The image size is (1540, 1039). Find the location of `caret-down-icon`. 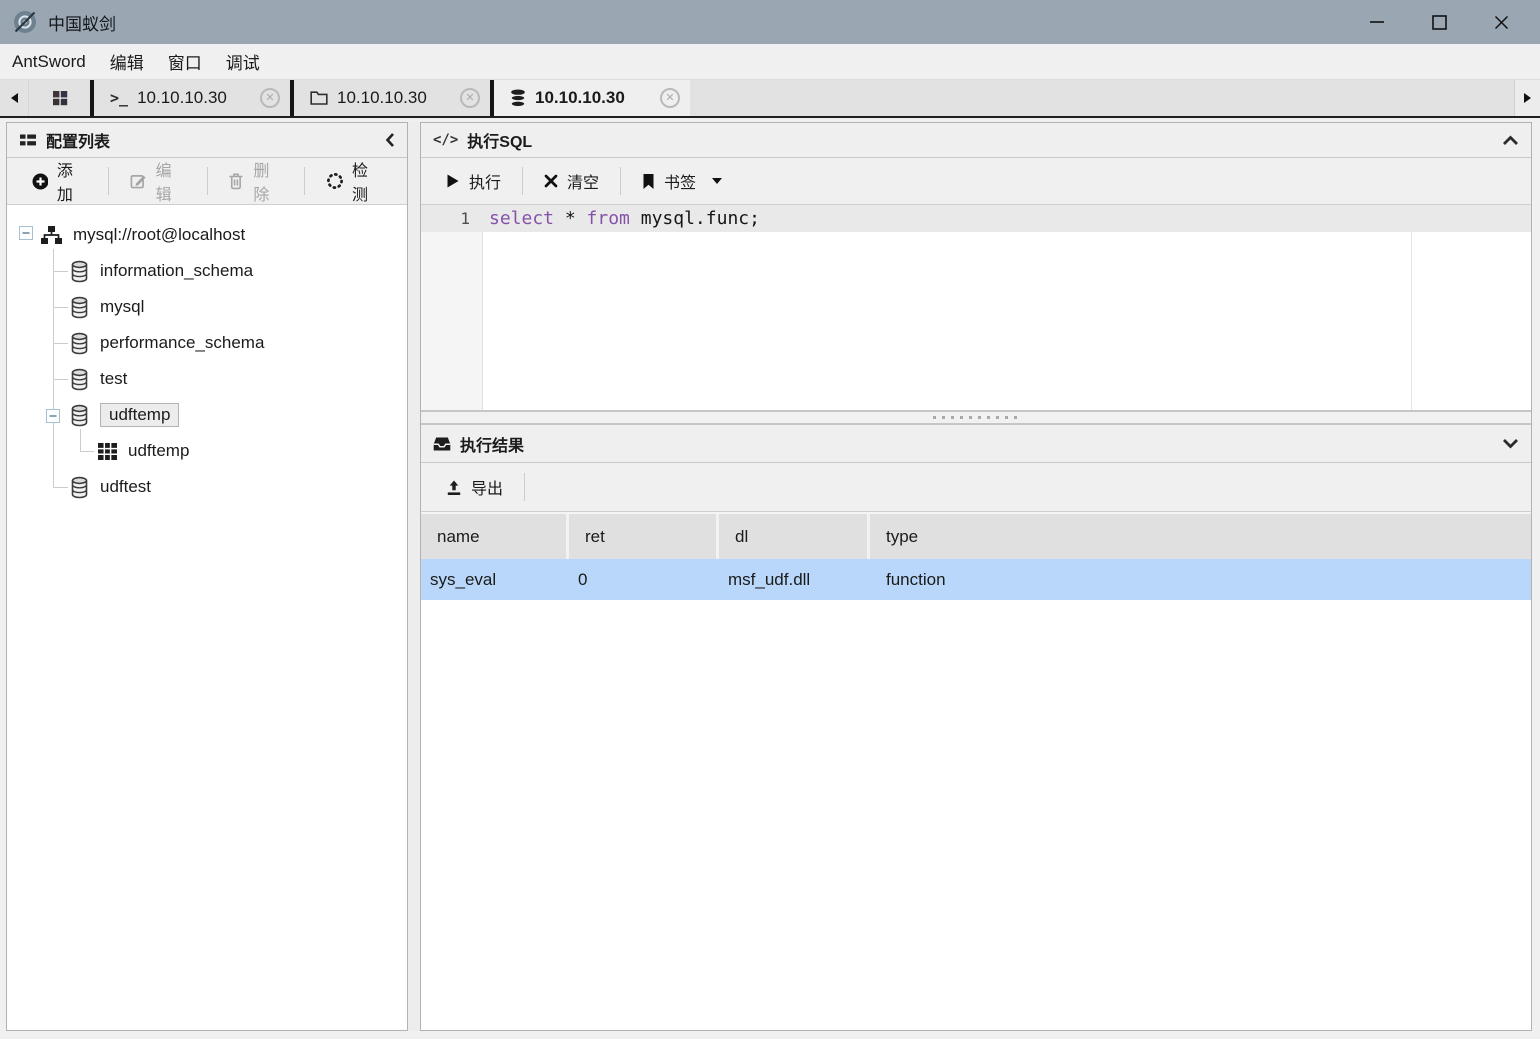

caret-down-icon is located at coordinates (717, 181).